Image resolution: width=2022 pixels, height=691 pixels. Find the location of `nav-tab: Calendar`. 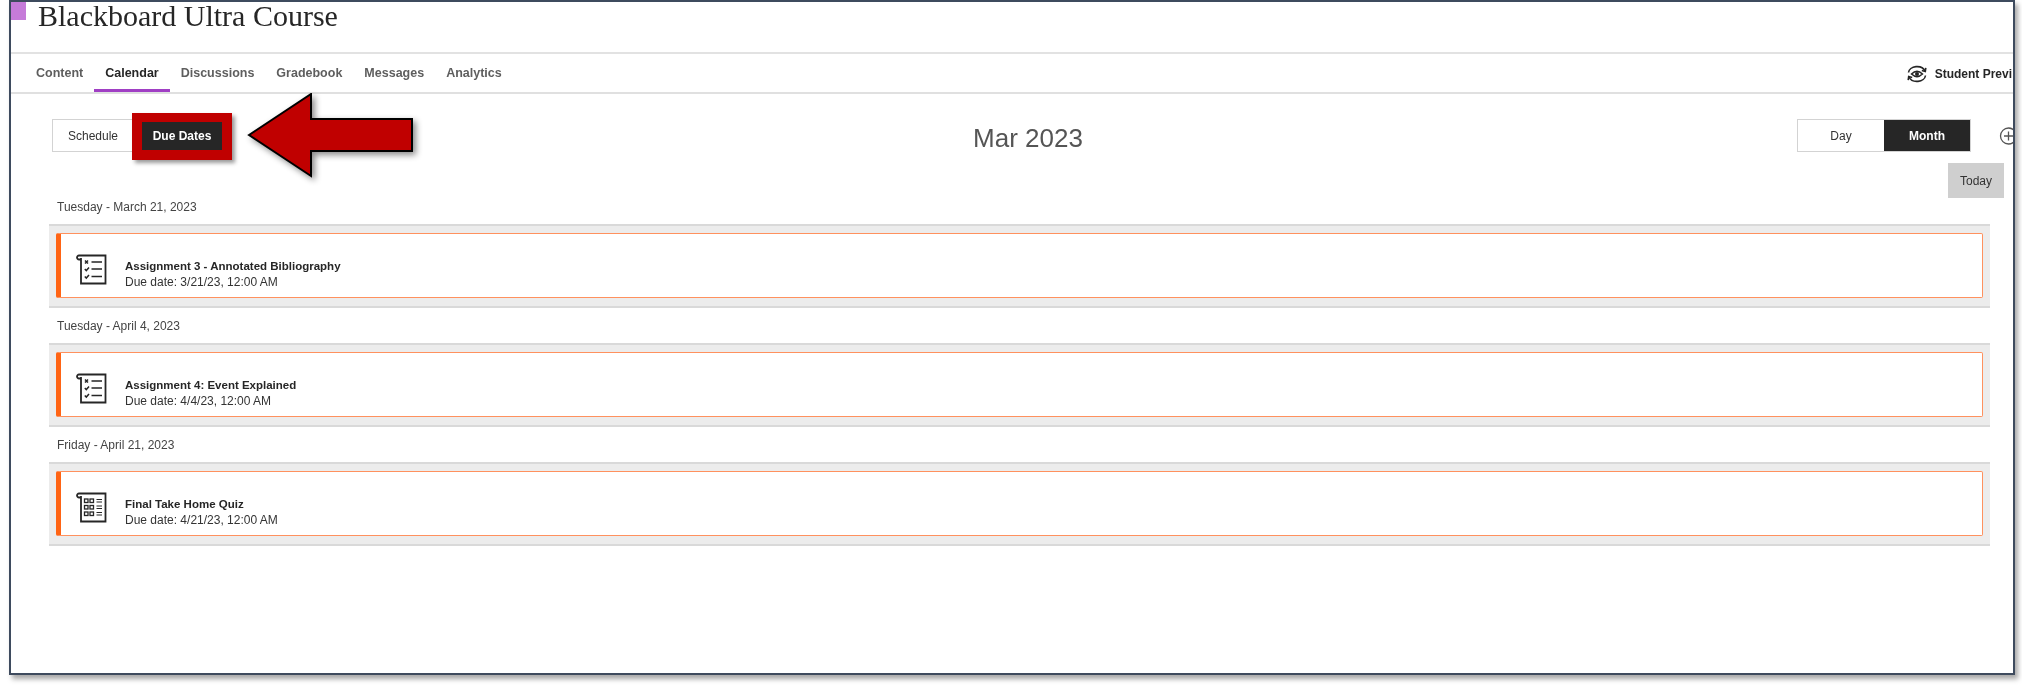

nav-tab: Calendar is located at coordinates (132, 73).